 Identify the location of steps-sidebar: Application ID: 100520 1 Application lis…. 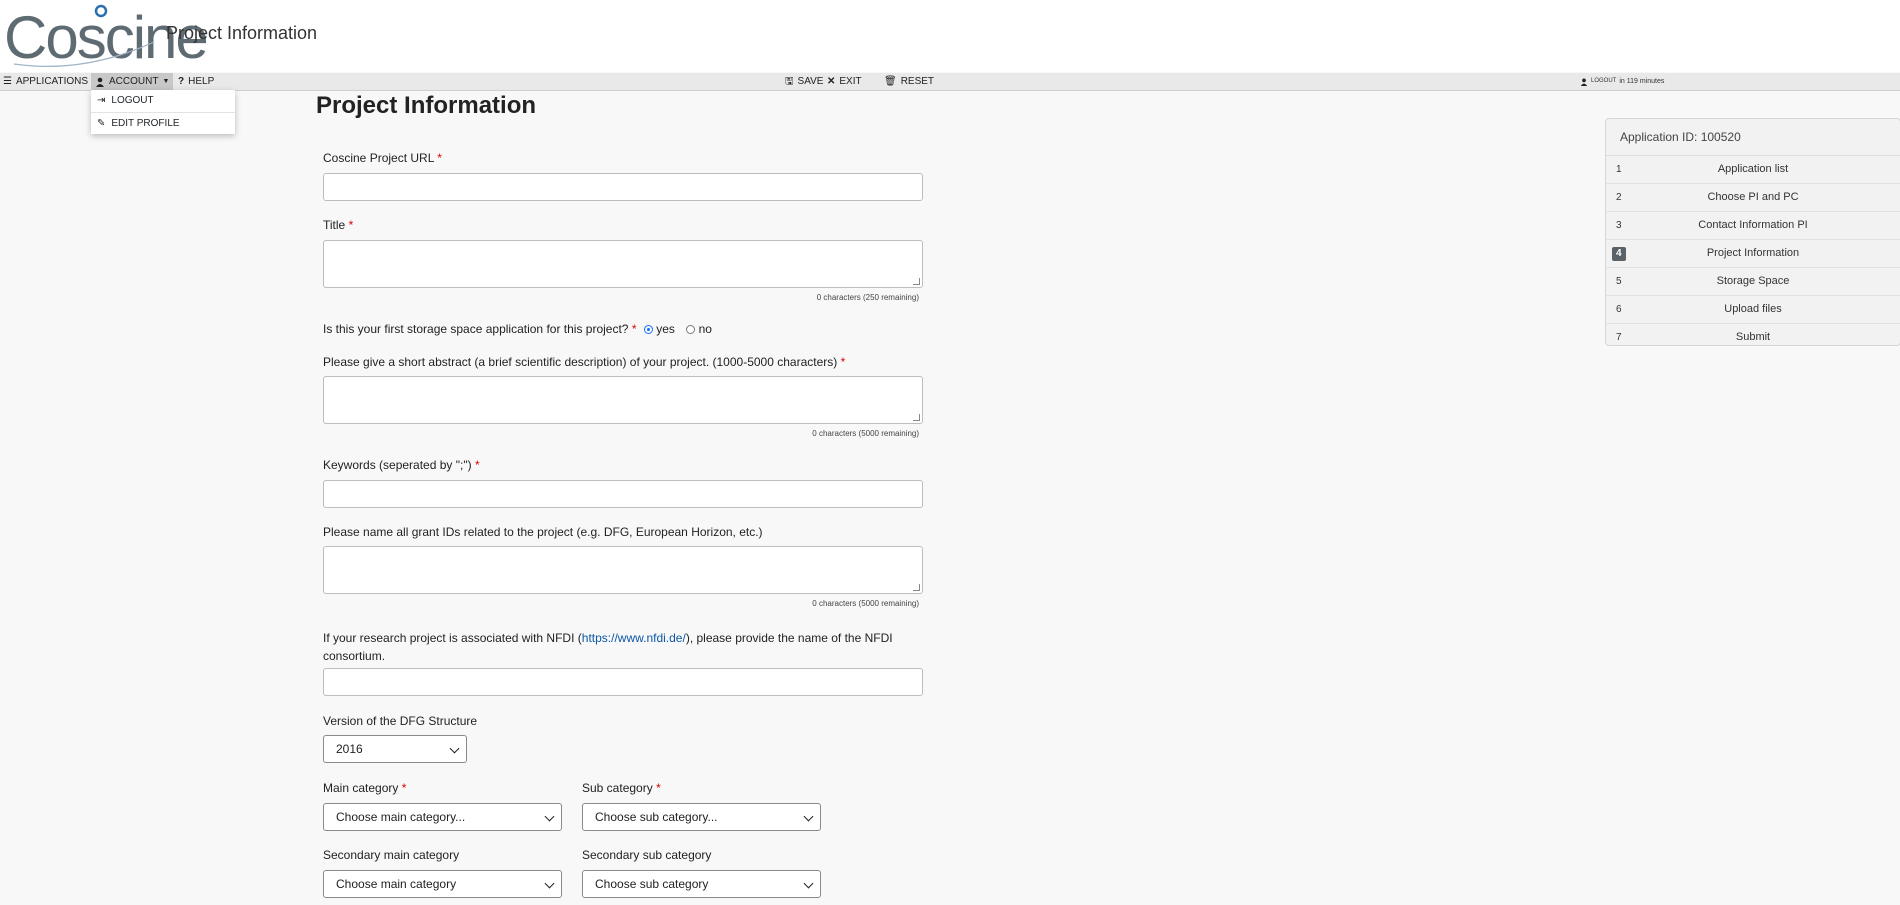
(1752, 232).